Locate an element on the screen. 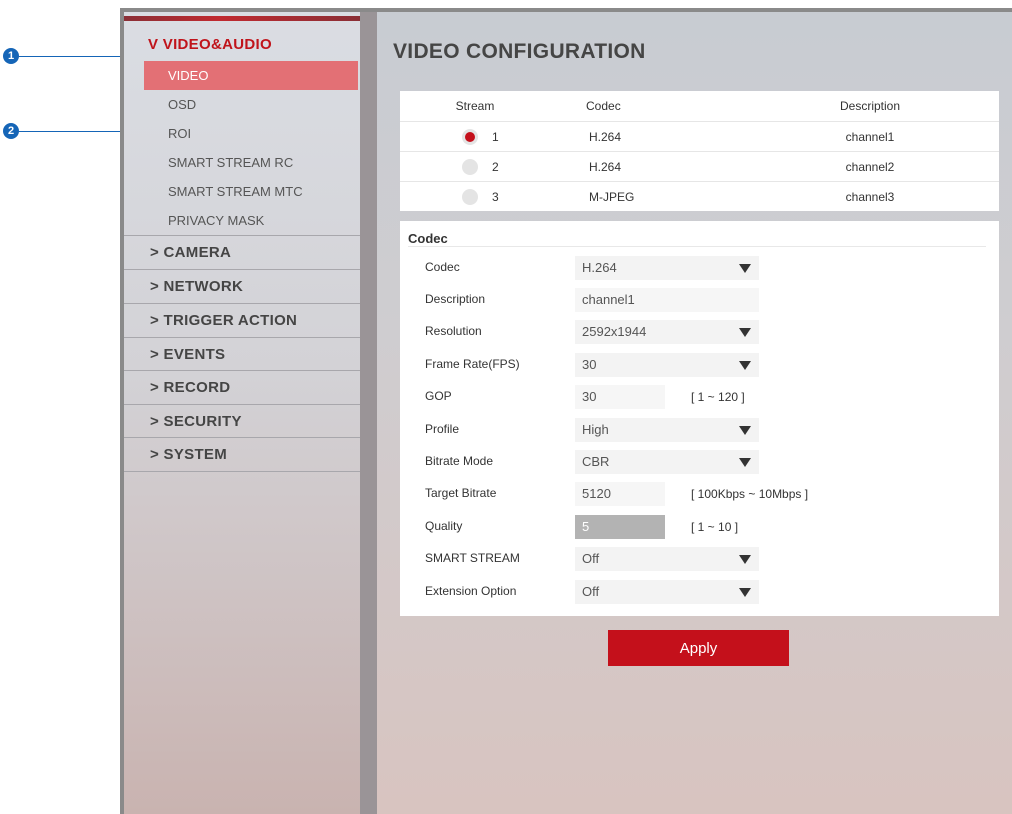  sidebar-item-smart-stream-mtc: SMART STREAM MTC is located at coordinates (251, 191).